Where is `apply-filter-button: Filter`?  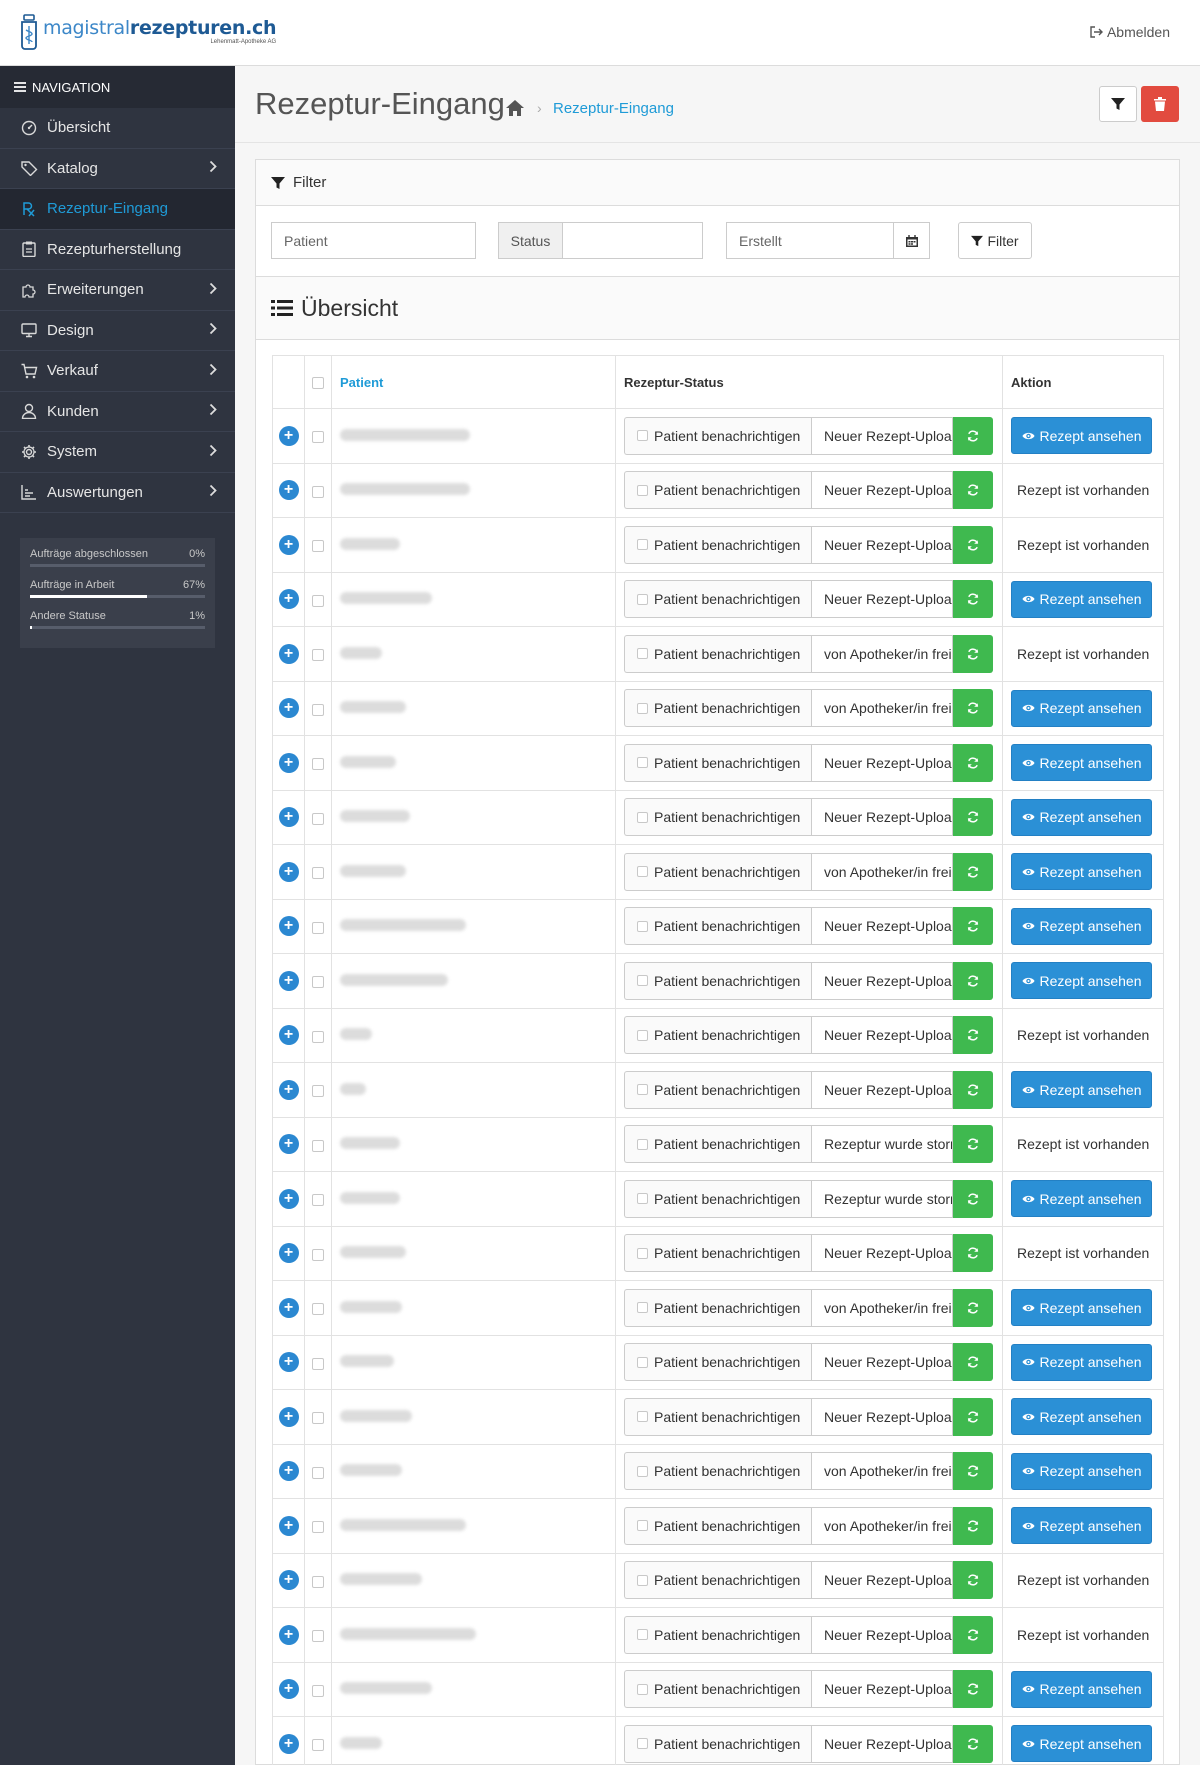
apply-filter-button: Filter is located at coordinates (995, 240).